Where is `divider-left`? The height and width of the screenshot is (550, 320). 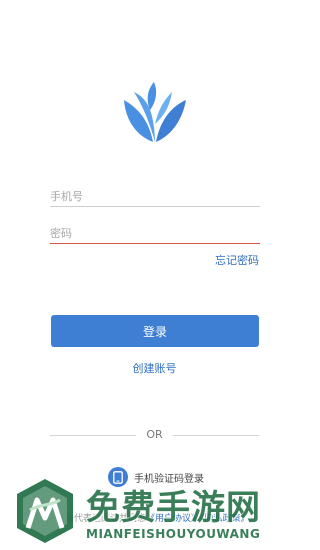
divider-left is located at coordinates (93, 435).